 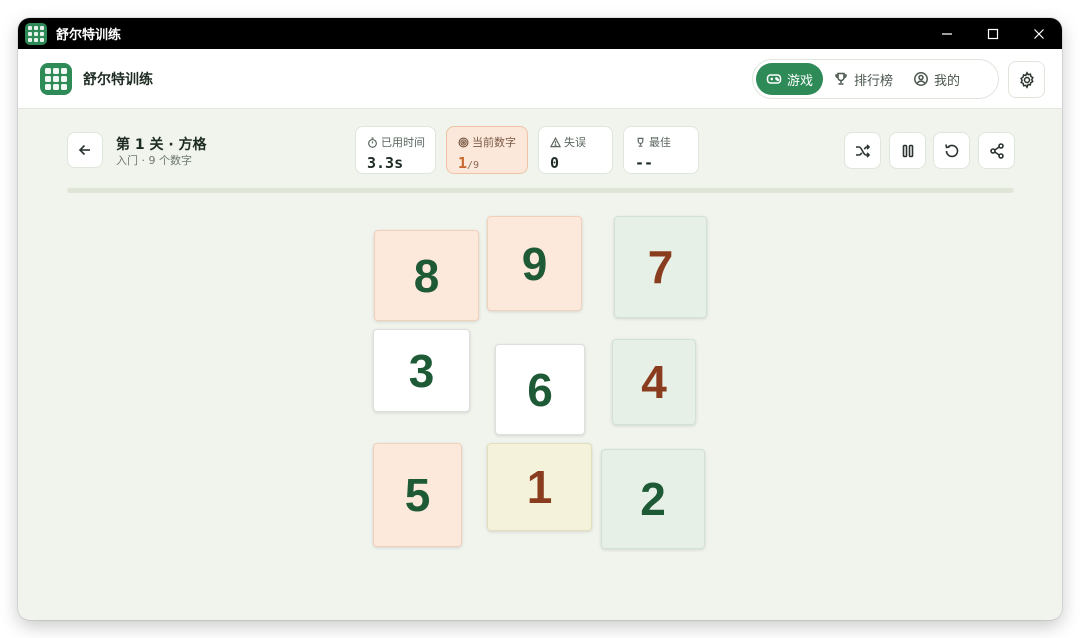 What do you see at coordinates (36, 33) in the screenshot?
I see `app-grid-icon` at bounding box center [36, 33].